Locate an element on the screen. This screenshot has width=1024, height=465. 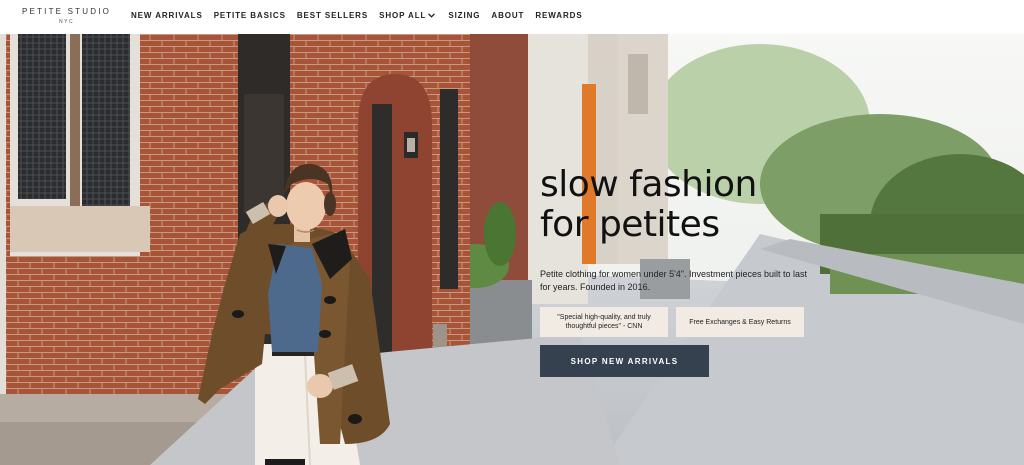
nav-label: NEW ARRIVALS is located at coordinates (167, 15).